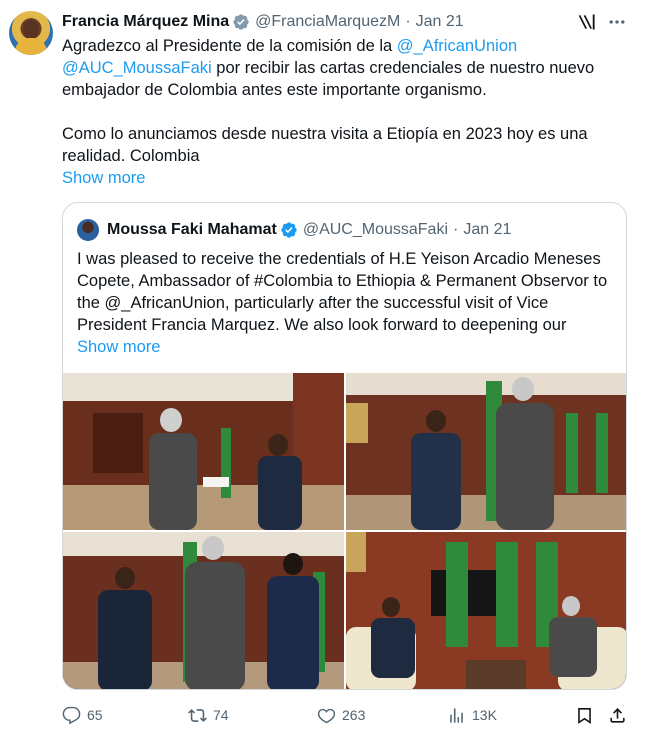 The height and width of the screenshot is (735, 645). What do you see at coordinates (584, 715) in the screenshot?
I see `bookmark-icon` at bounding box center [584, 715].